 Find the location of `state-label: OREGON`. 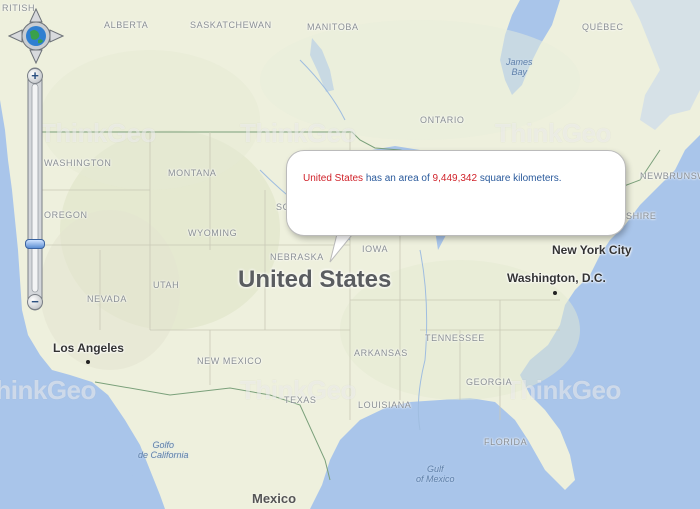

state-label: OREGON is located at coordinates (66, 215).